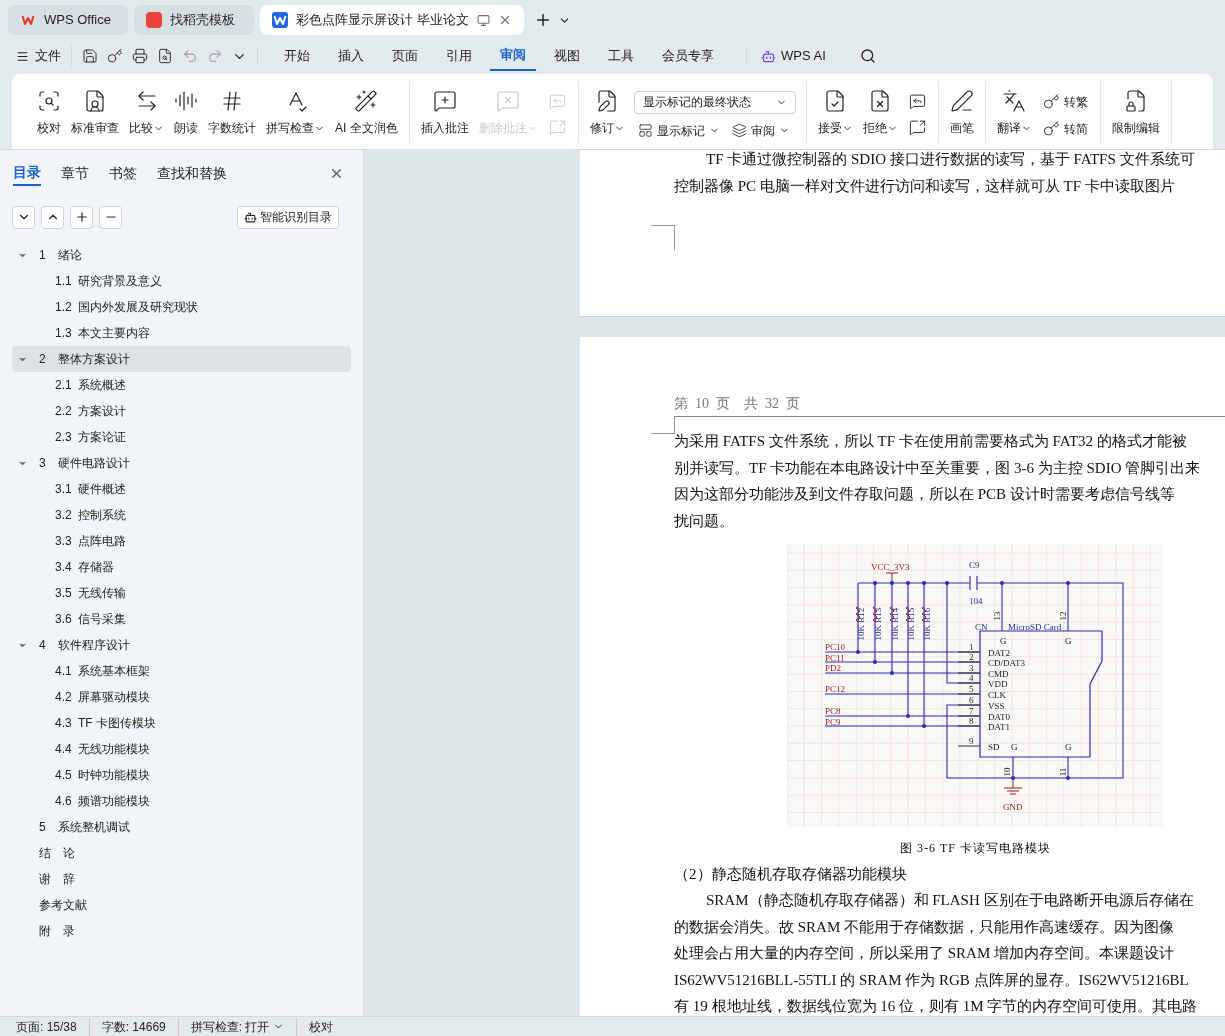 The width and height of the screenshot is (1225, 1036). What do you see at coordinates (295, 113) in the screenshot?
I see `ribbon-button: 拼写检查` at bounding box center [295, 113].